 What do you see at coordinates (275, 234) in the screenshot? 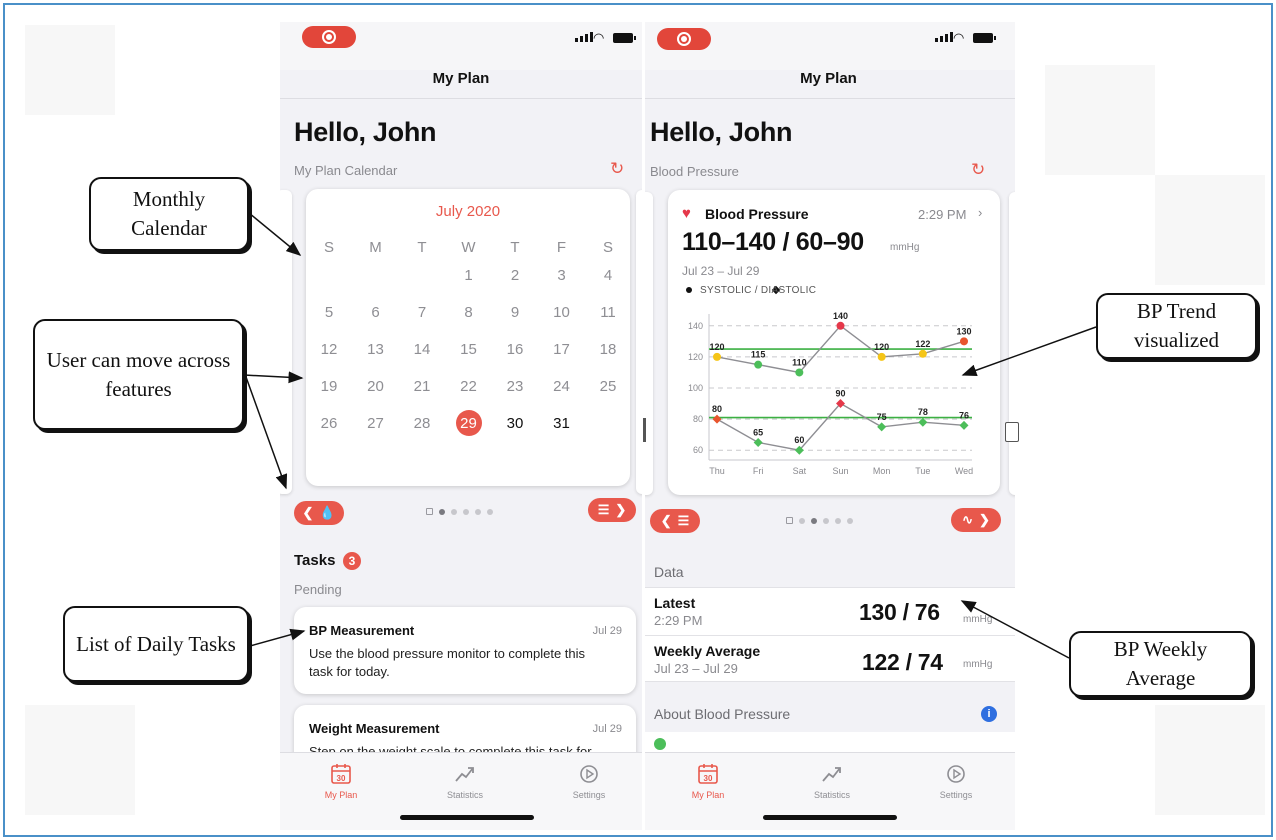
I see `arrow-to-calendar` at bounding box center [275, 234].